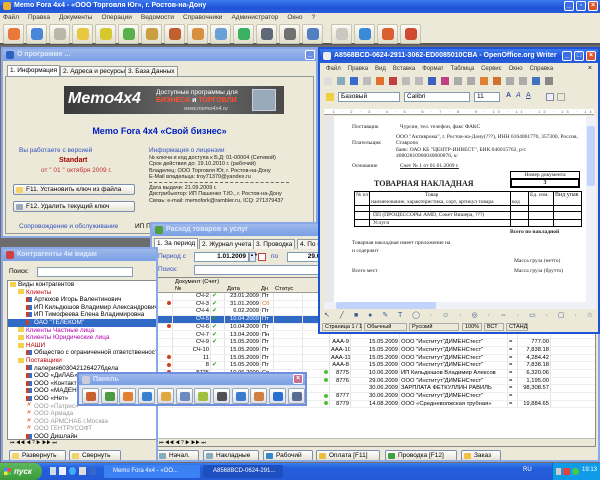  What do you see at coordinates (528, 95) in the screenshot?
I see `underline-icon: A` at bounding box center [528, 95].